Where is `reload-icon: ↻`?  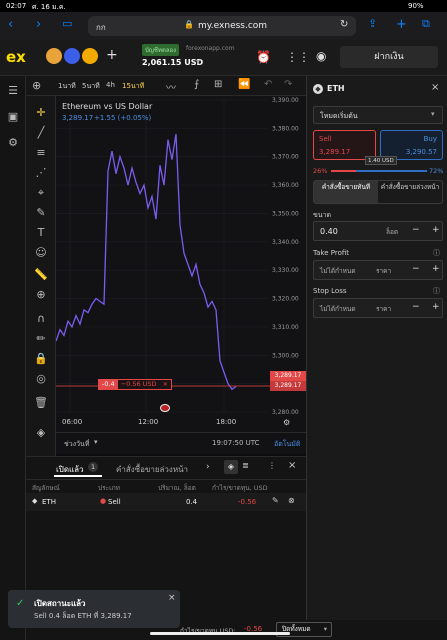 reload-icon: ↻ is located at coordinates (344, 24).